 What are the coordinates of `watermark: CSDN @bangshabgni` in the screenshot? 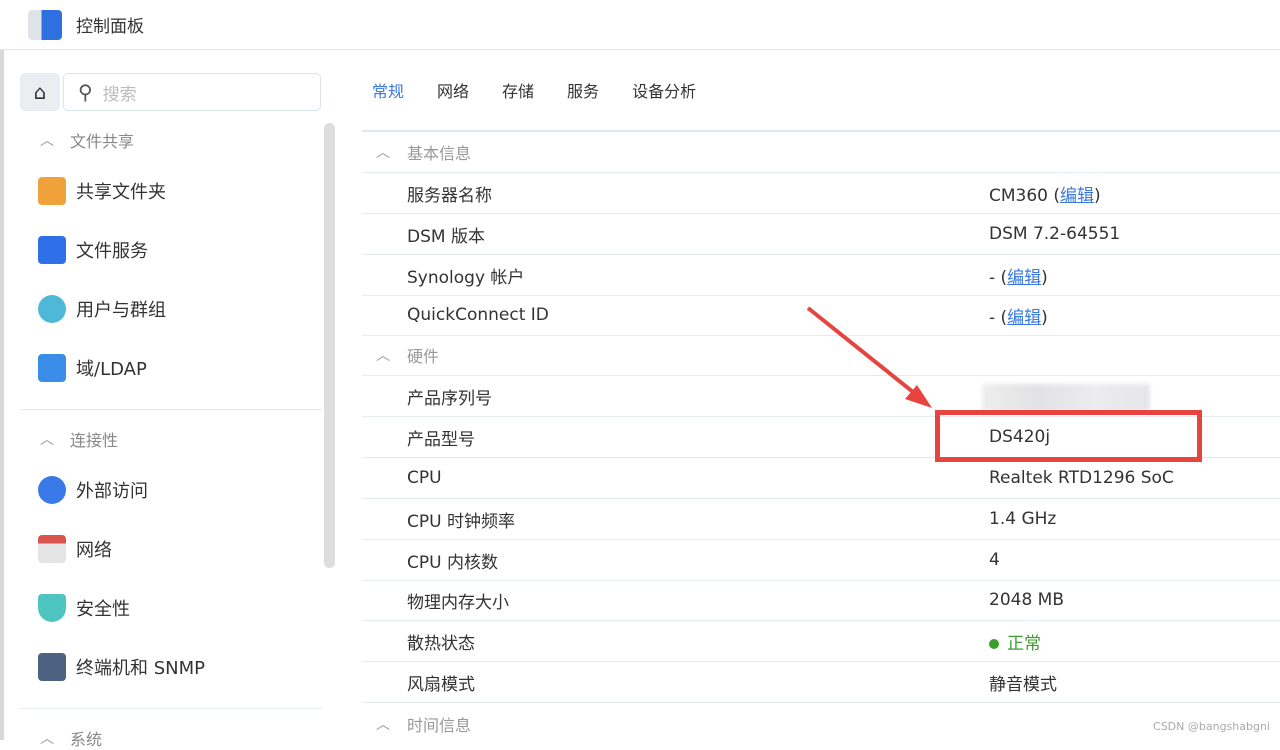 It's located at (1211, 726).